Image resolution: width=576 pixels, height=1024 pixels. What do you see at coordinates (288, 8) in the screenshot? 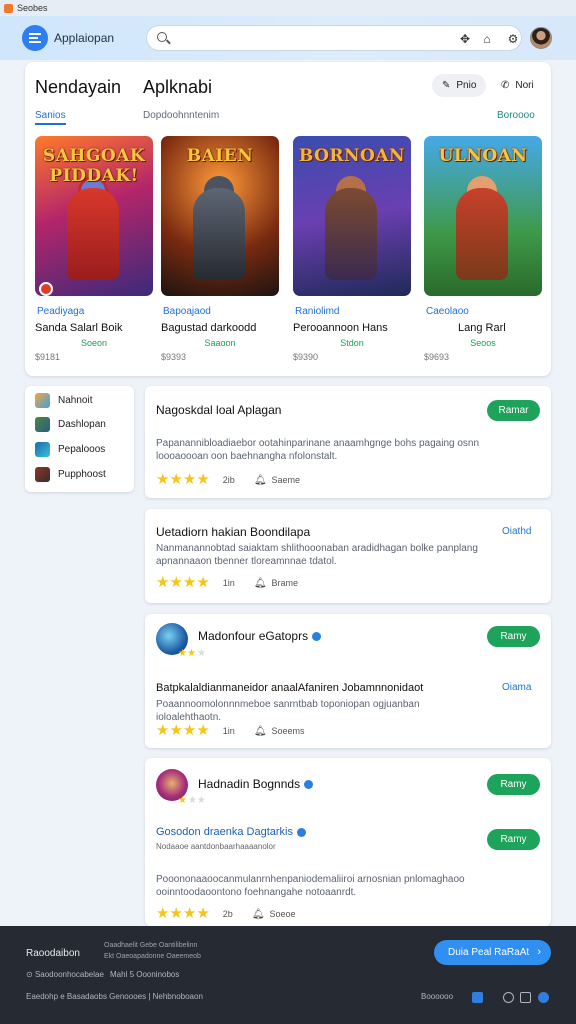
I see `window-titlebar: Seobes` at bounding box center [288, 8].